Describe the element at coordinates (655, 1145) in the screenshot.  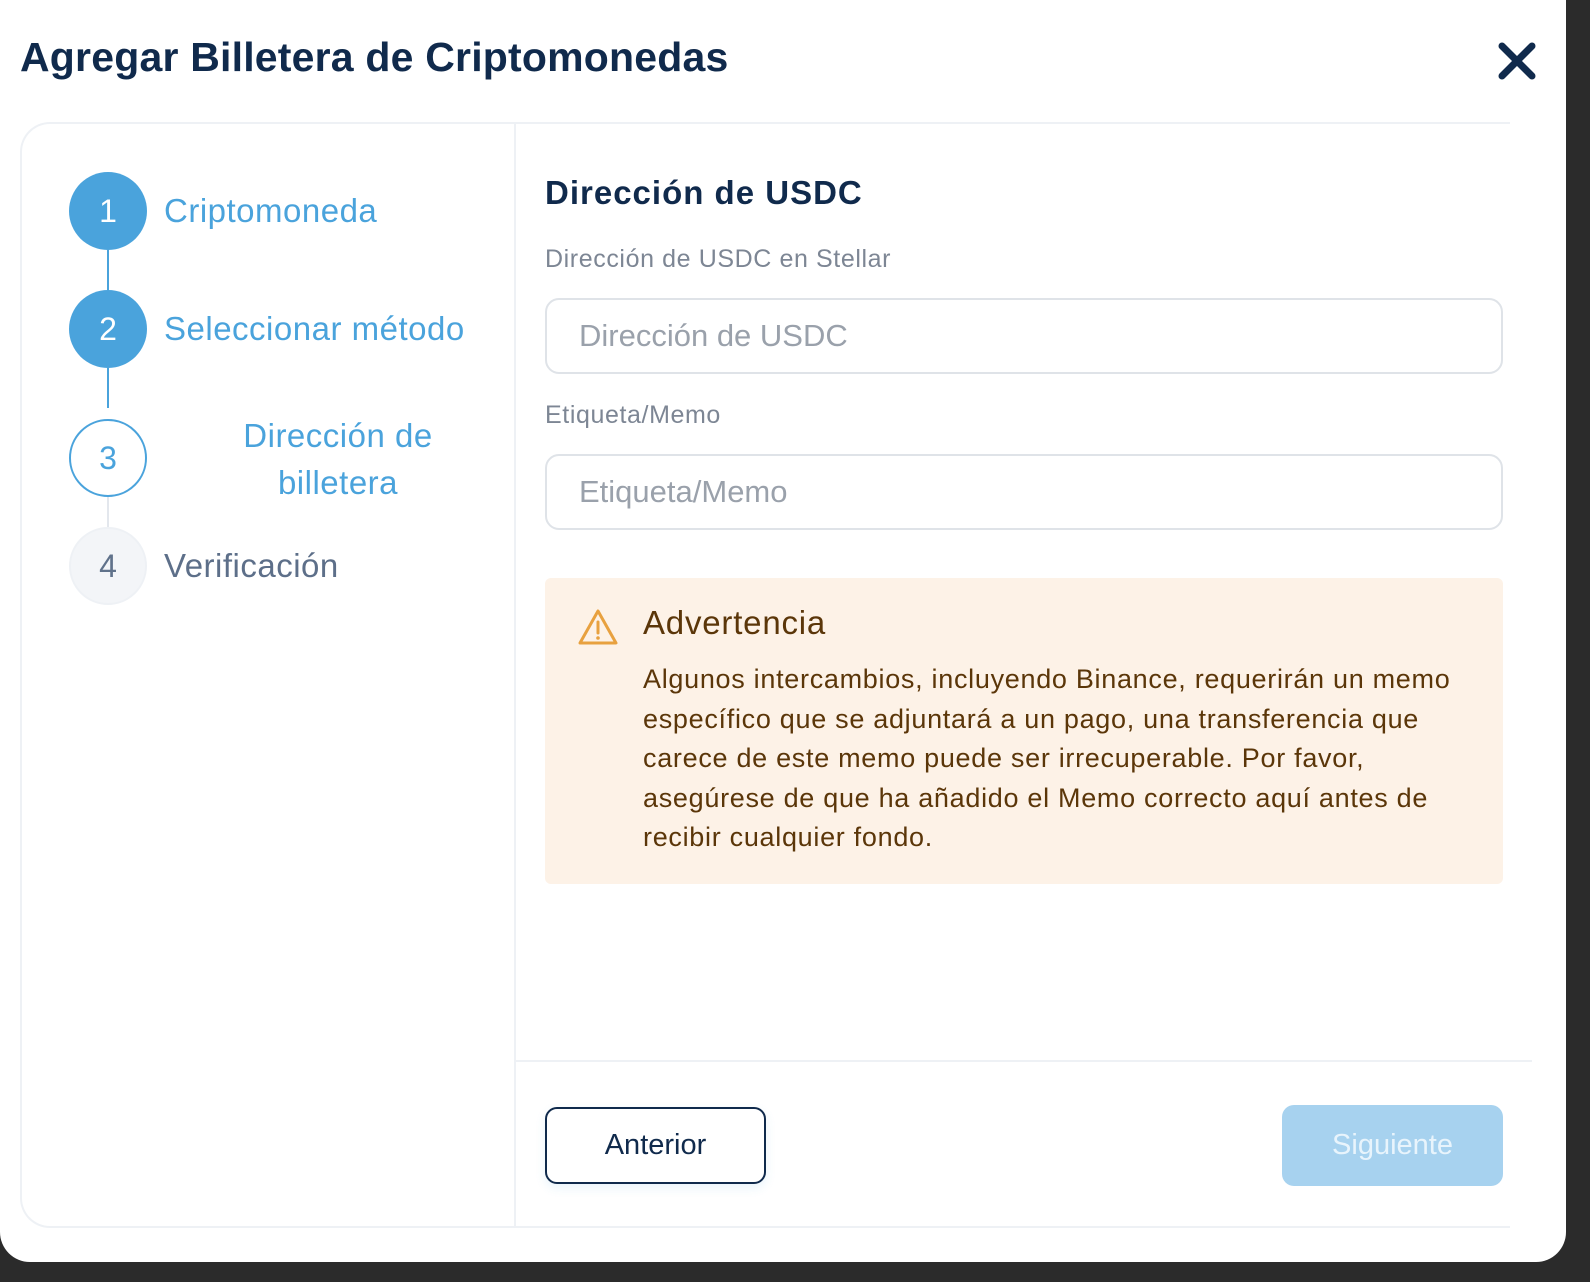
I see `previous-button: Anterior` at that location.